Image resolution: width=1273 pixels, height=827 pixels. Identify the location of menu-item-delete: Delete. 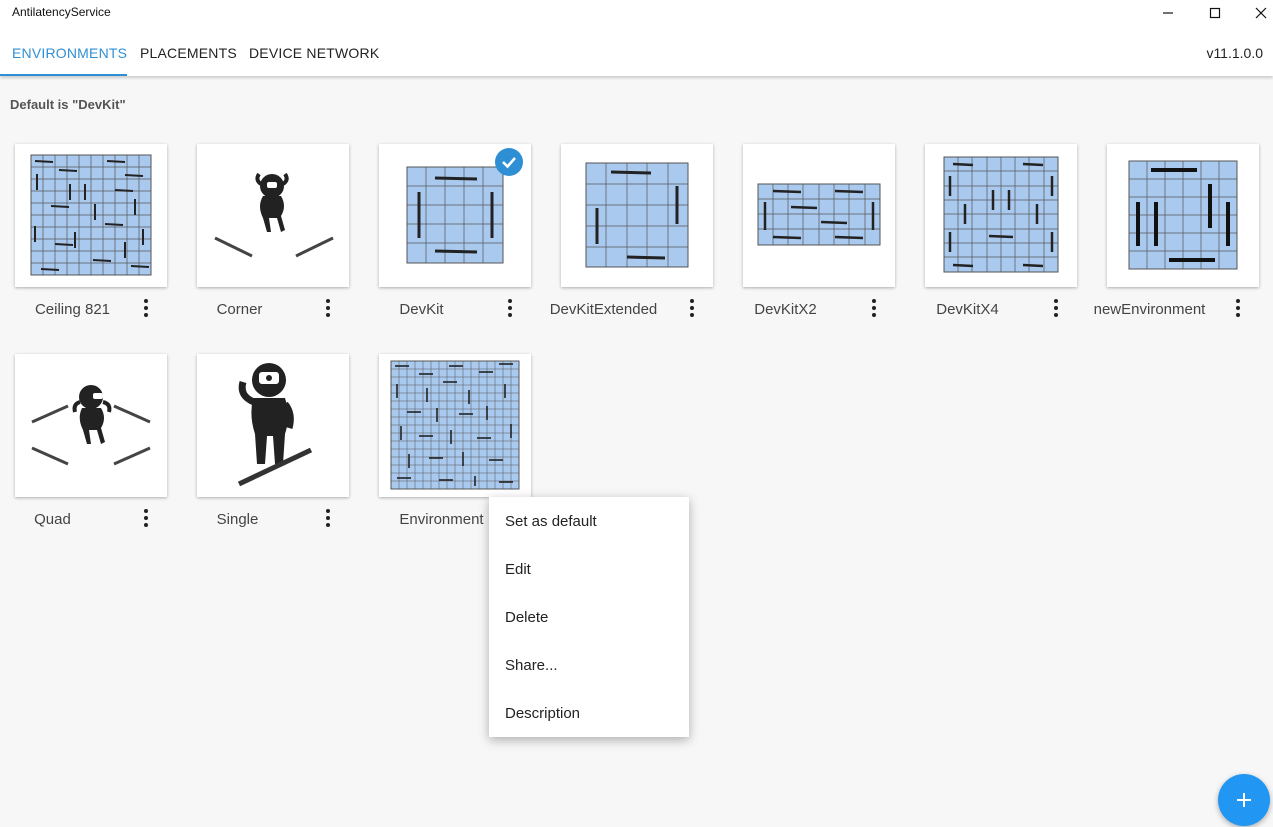
(589, 618).